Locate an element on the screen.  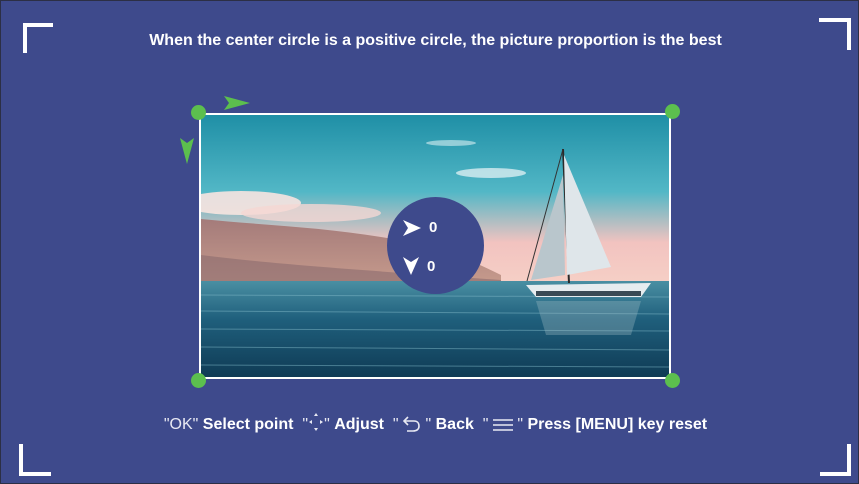
arrow-down-icon is located at coordinates (411, 266).